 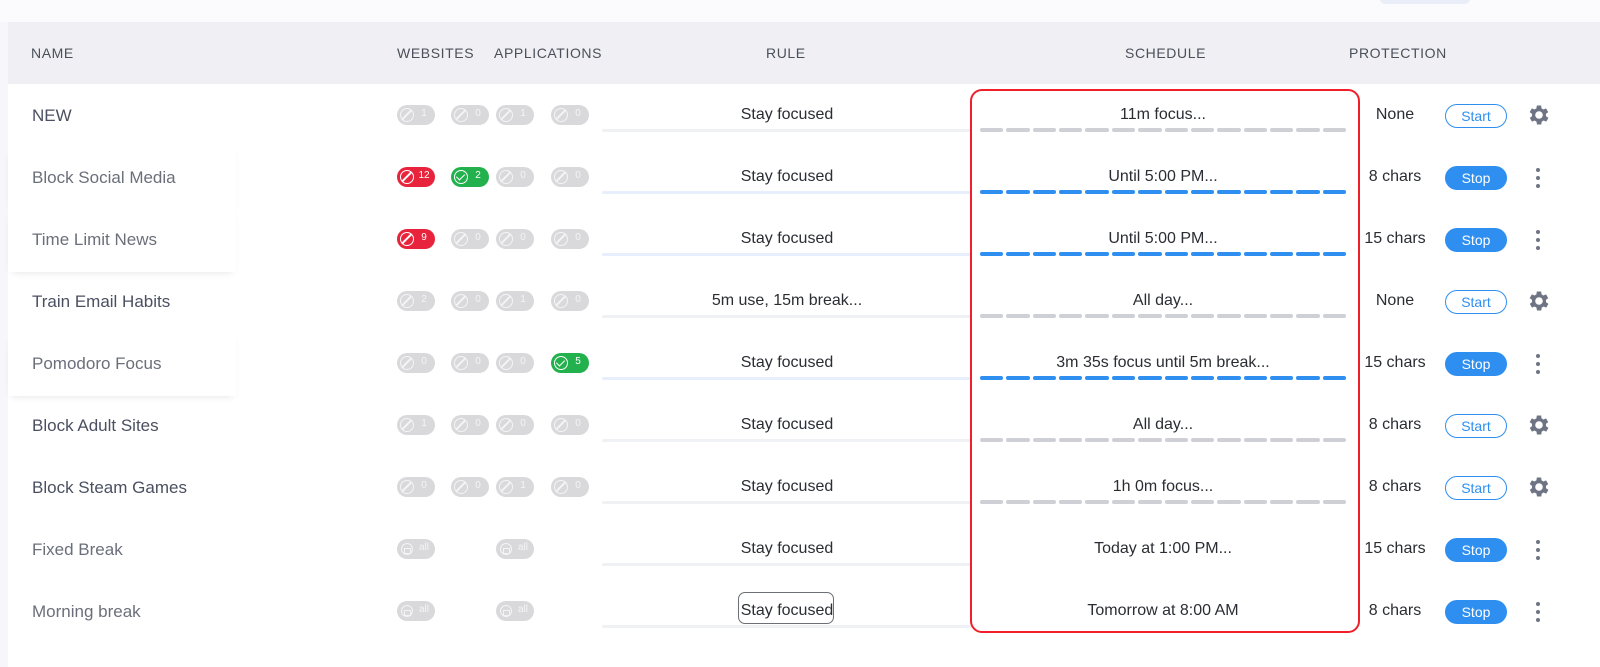 What do you see at coordinates (1165, 53) in the screenshot?
I see `header-schedule: SCHEDULE` at bounding box center [1165, 53].